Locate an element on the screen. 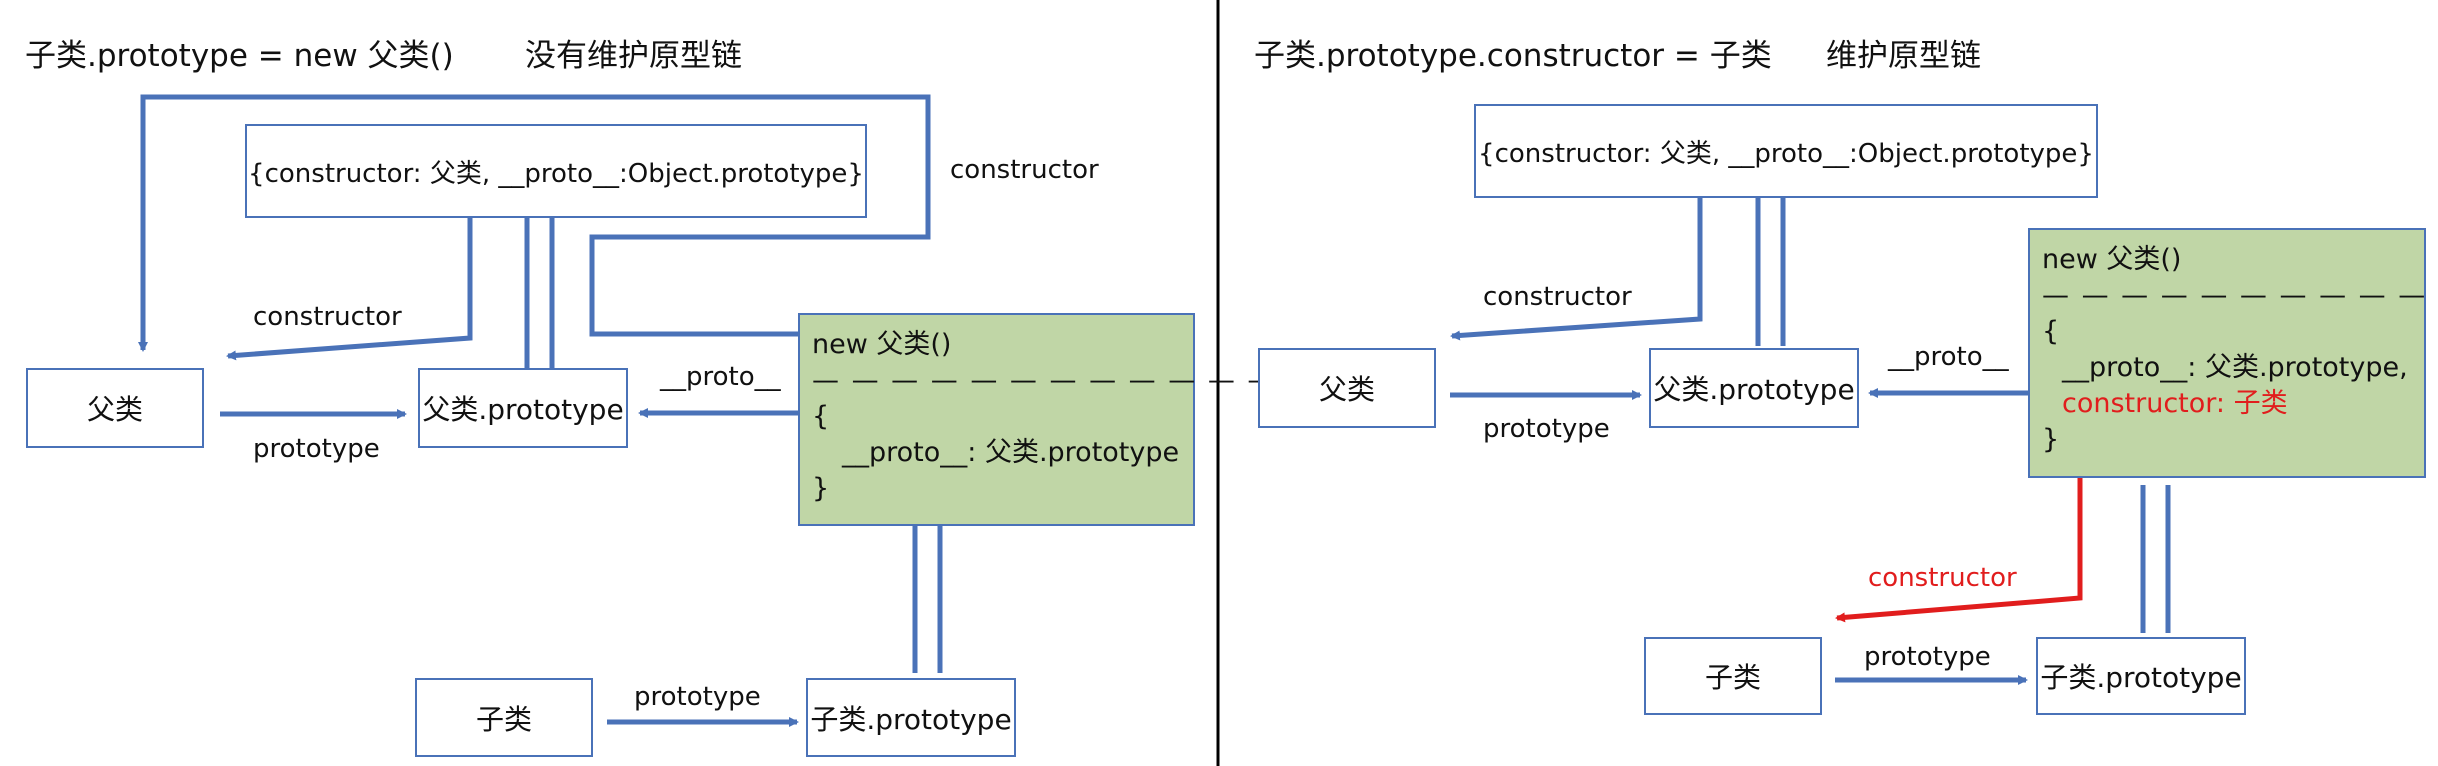 This screenshot has width=2438, height=766. right-parent-box: 父类 is located at coordinates (1347, 388).